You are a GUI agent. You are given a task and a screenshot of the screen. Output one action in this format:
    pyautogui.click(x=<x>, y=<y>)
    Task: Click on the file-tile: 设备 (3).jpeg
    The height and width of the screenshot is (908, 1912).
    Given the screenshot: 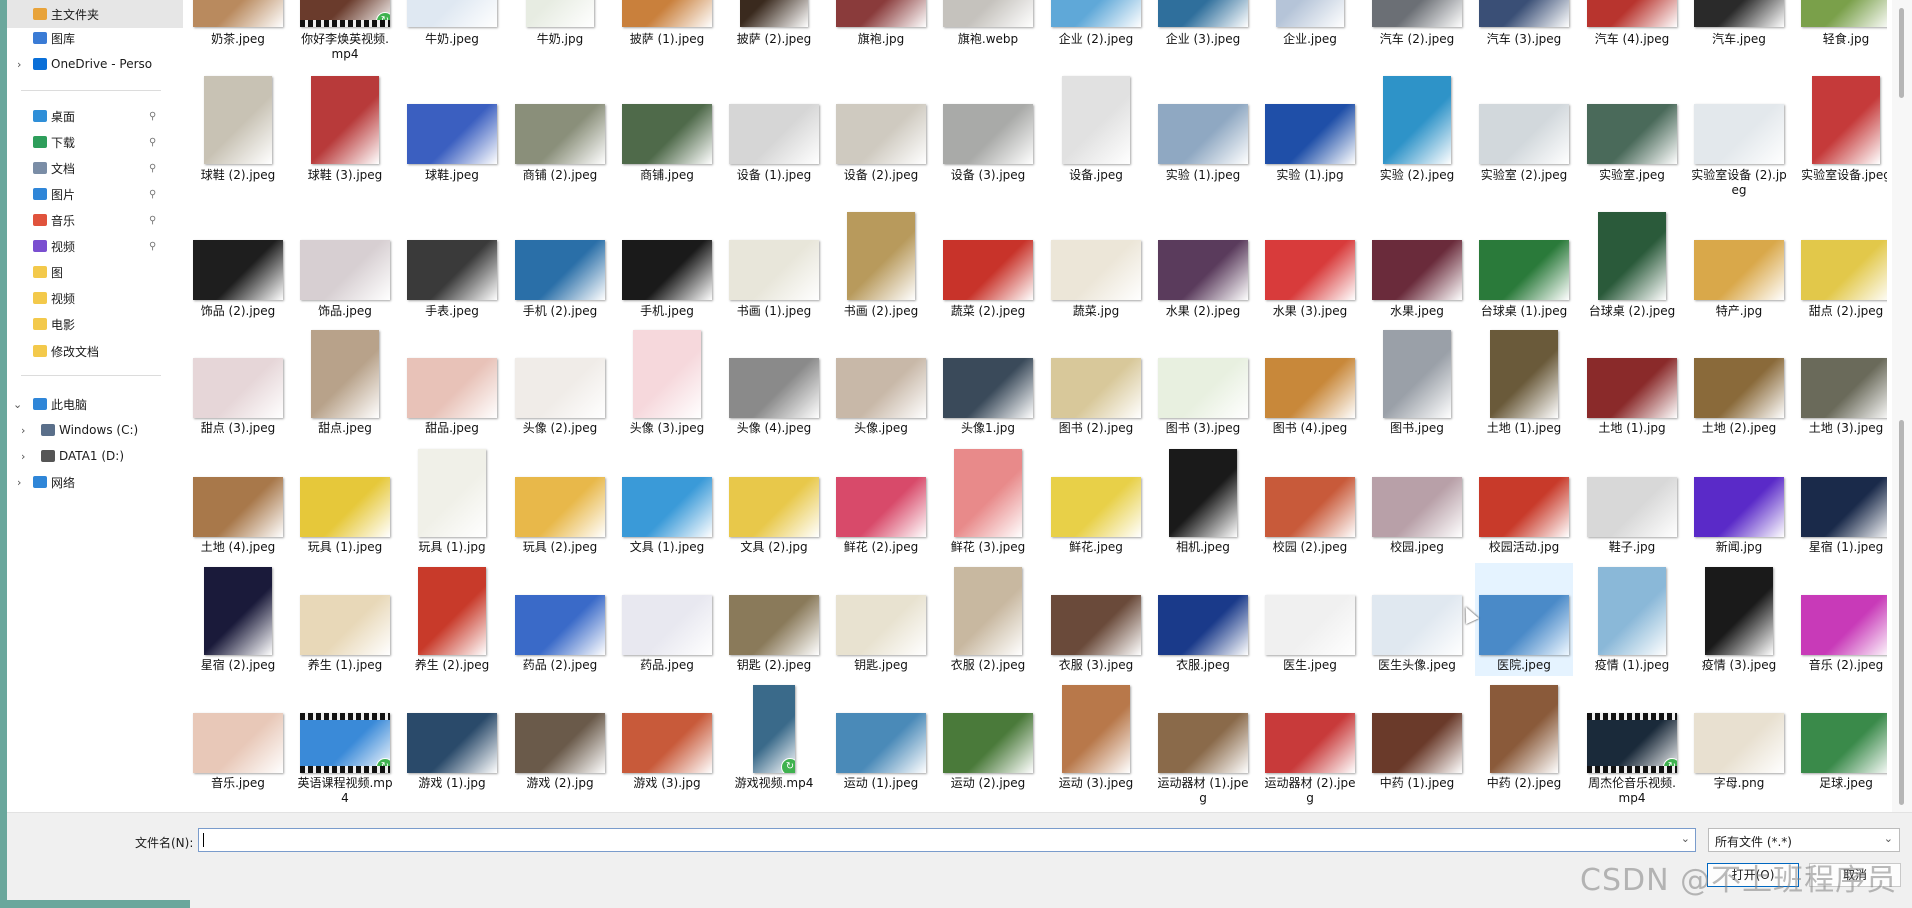 What is the action you would take?
    pyautogui.click(x=988, y=136)
    